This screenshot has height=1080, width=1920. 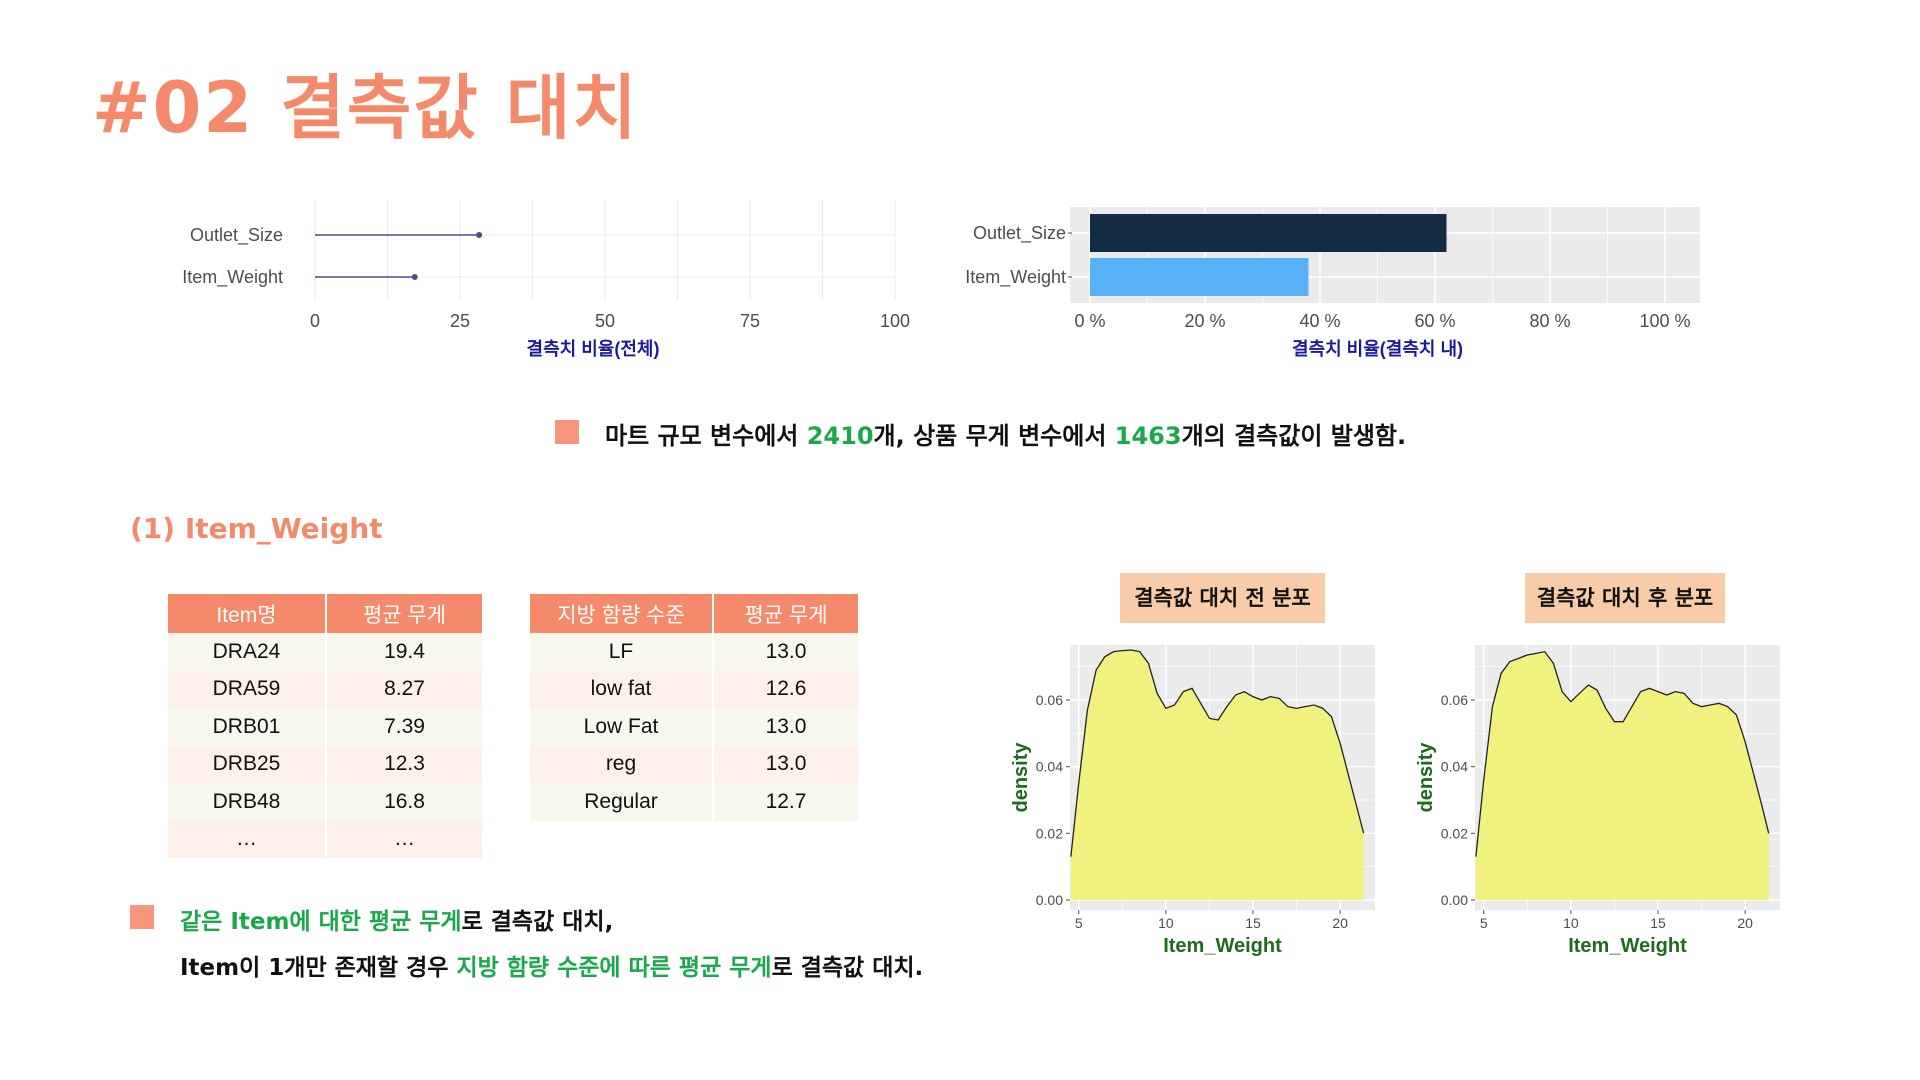 I want to click on table-row: DRA59 8.27, so click(x=326, y=689).